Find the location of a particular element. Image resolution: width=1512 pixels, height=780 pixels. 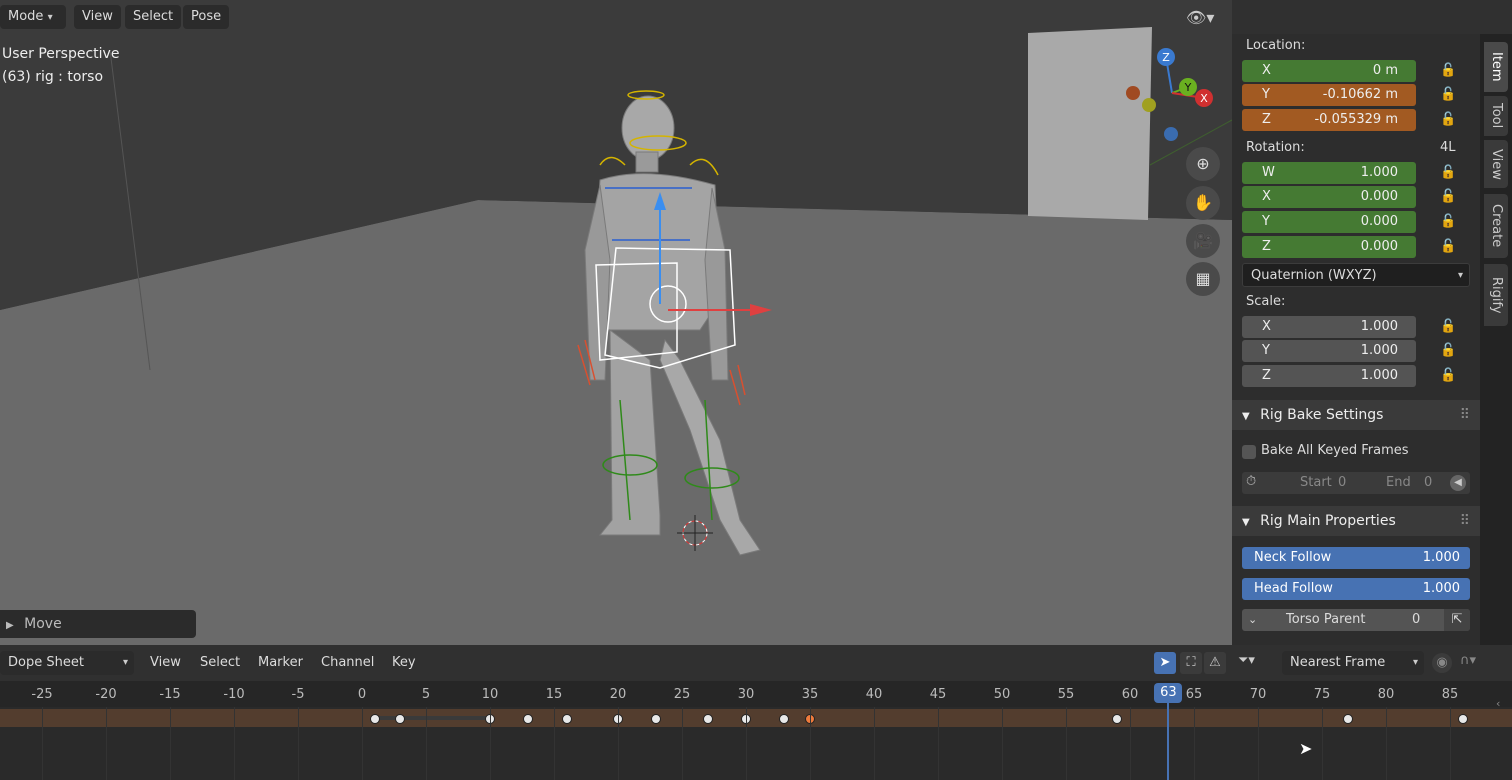

dope-menu-key: Key is located at coordinates (404, 663).